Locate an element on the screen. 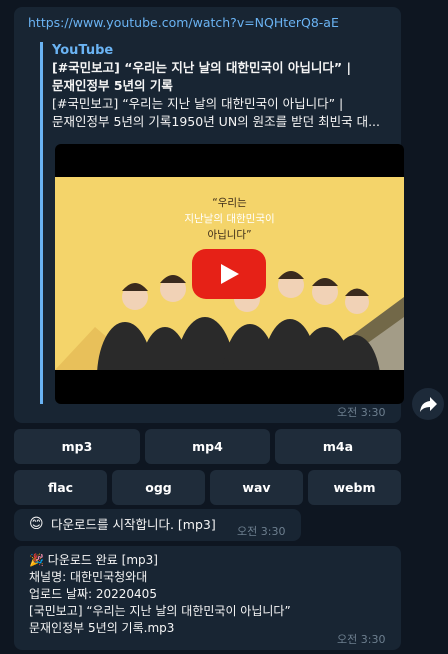 This screenshot has height=654, width=448. format-button-flac: flac is located at coordinates (60, 487).